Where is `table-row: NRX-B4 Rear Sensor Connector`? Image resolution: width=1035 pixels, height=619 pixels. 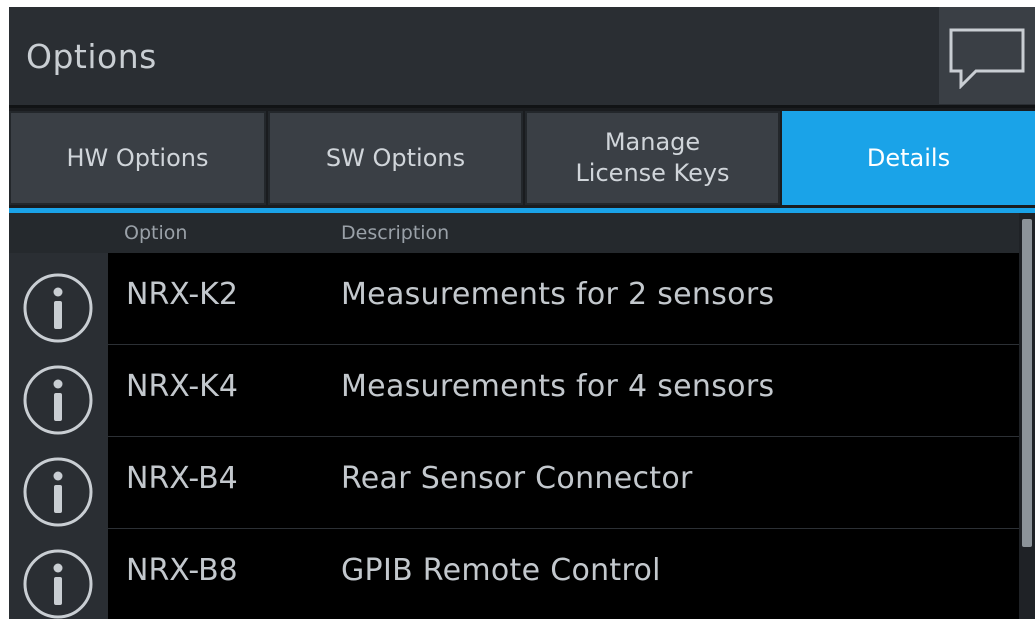
table-row: NRX-B4 Rear Sensor Connector is located at coordinates (514, 483).